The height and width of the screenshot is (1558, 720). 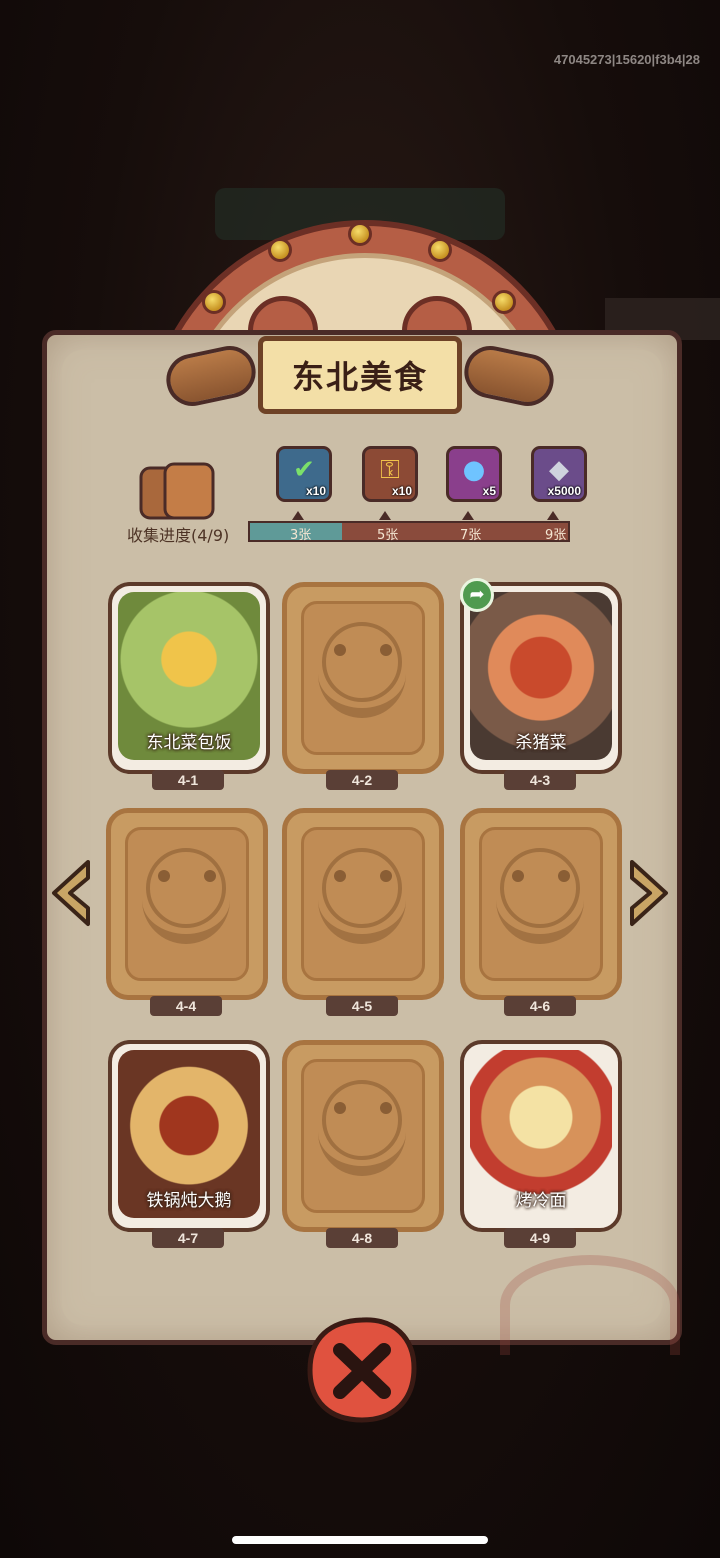 I want to click on close-button, so click(x=362, y=1370).